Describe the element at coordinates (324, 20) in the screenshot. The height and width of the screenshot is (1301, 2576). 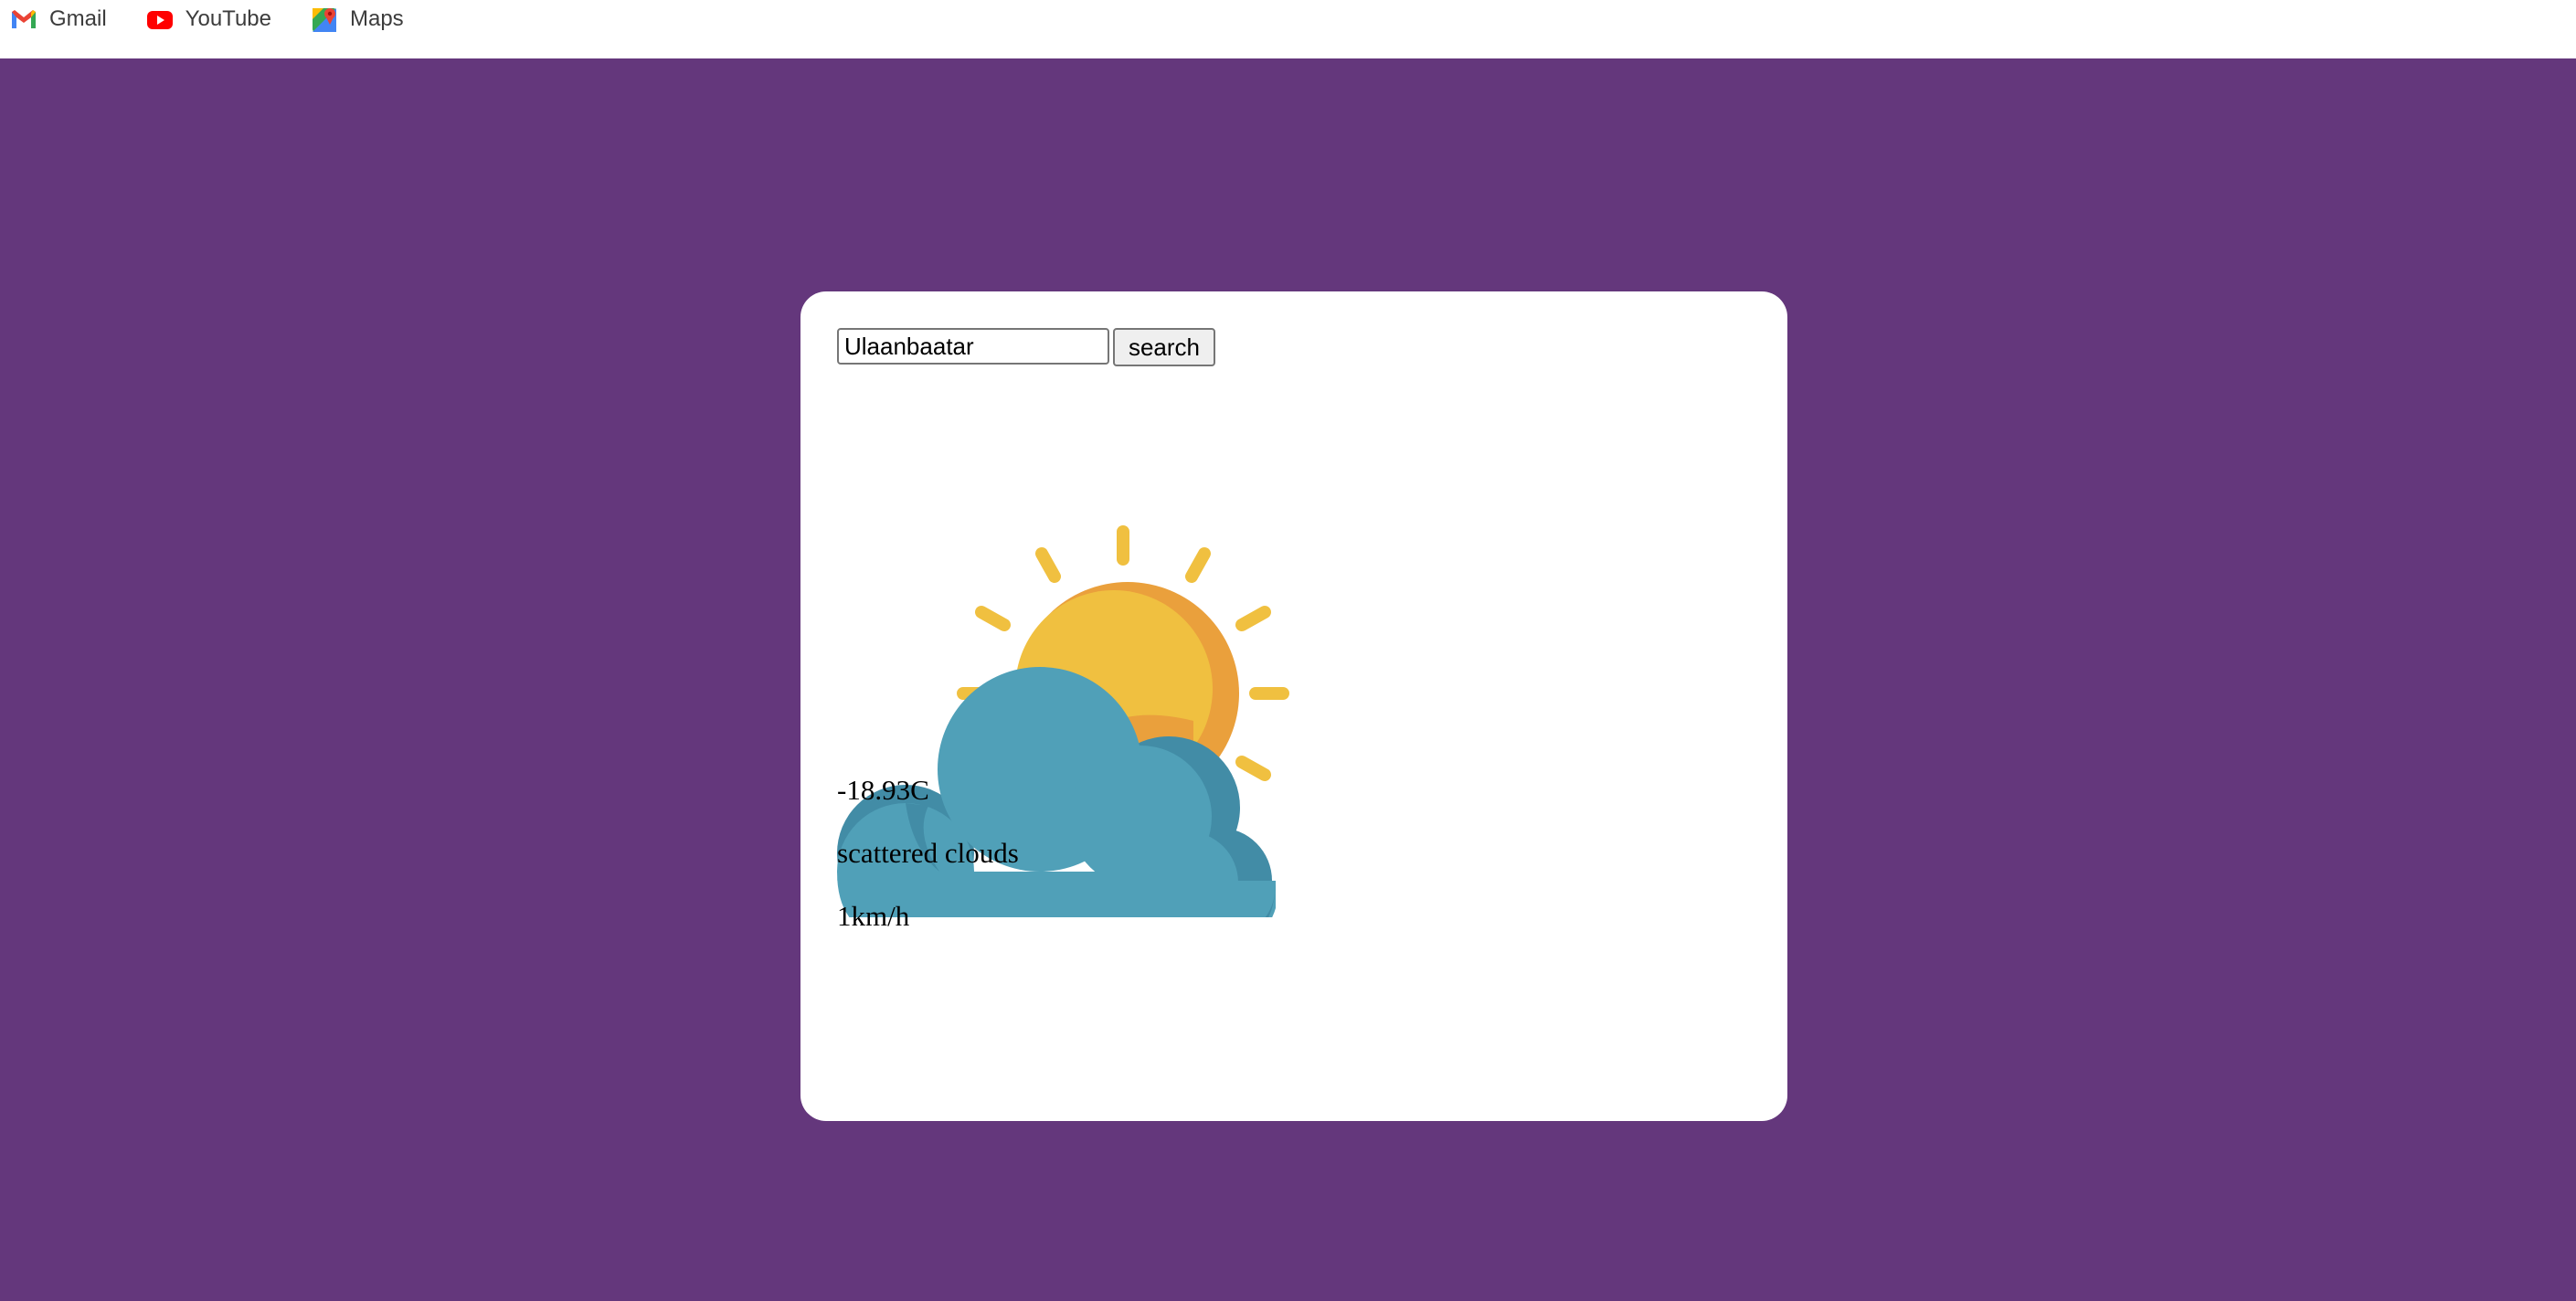
I see `maps-icon` at that location.